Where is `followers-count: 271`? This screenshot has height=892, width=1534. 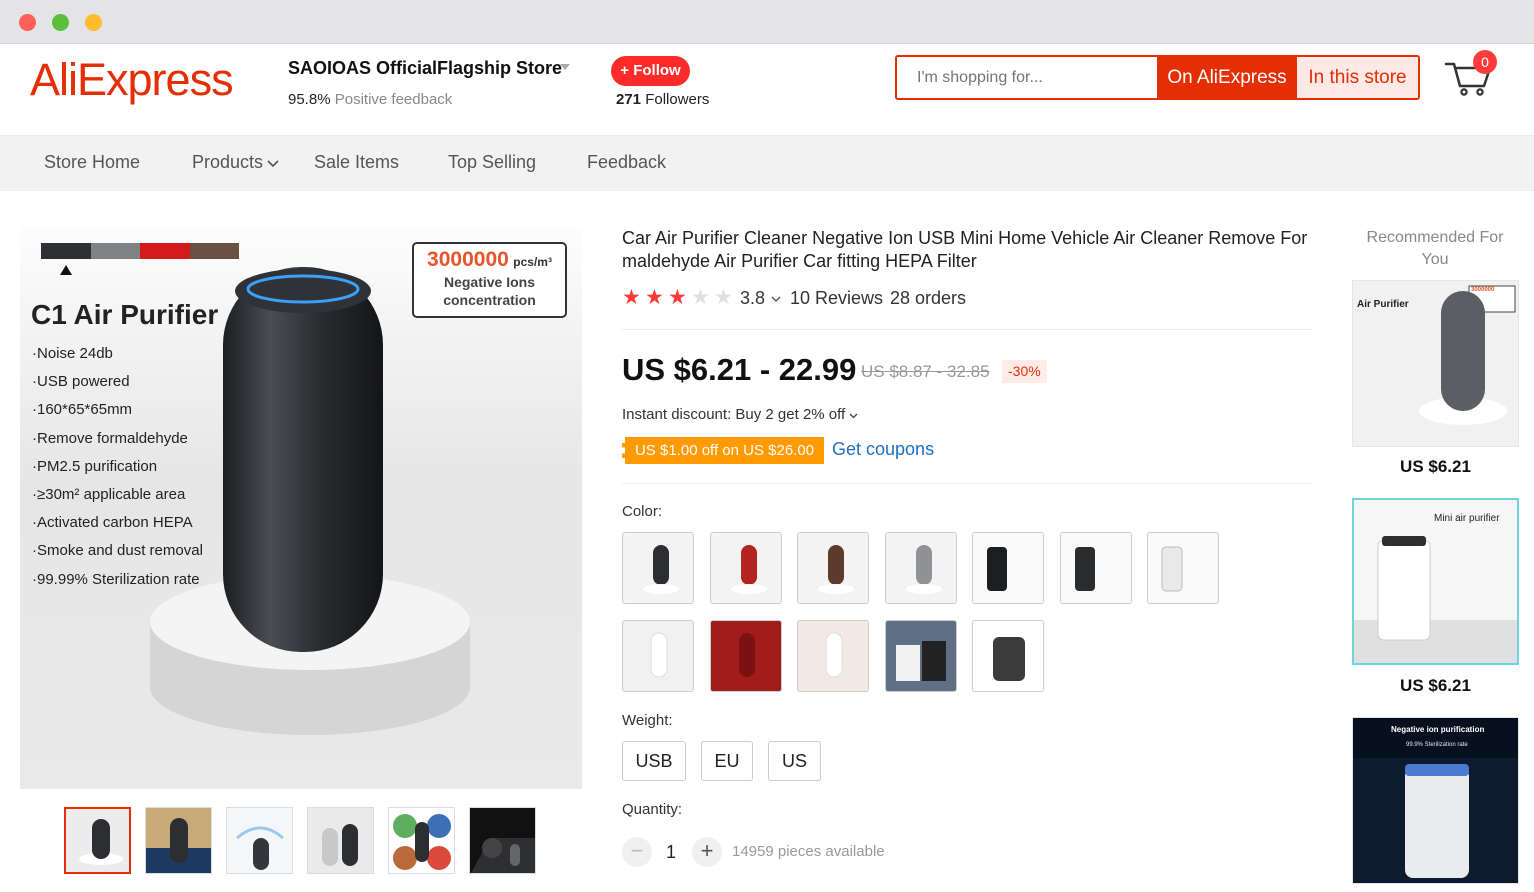 followers-count: 271 is located at coordinates (629, 99).